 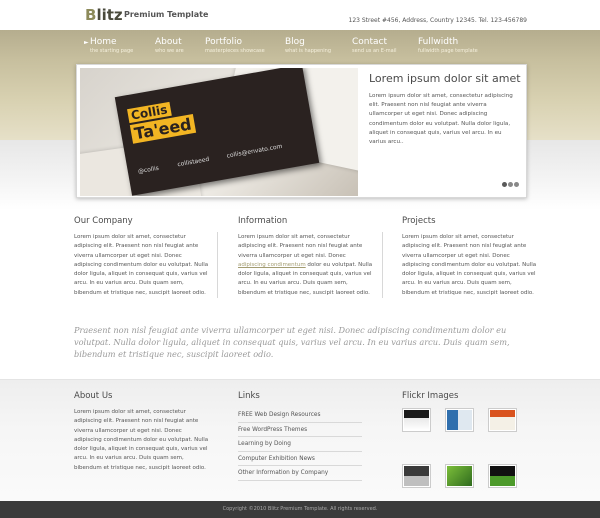 What do you see at coordinates (224, 42) in the screenshot?
I see `nav-label: Portfolio` at bounding box center [224, 42].